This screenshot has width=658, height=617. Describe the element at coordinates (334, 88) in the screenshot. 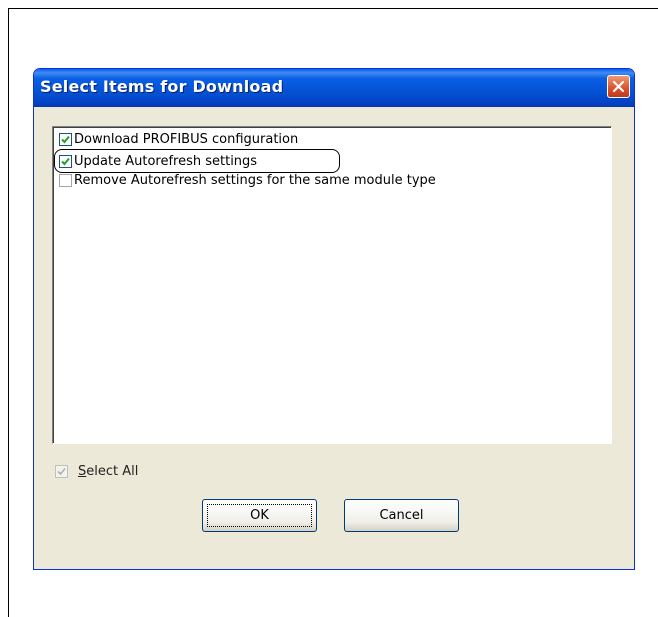

I see `title-bar: Select Items for Download` at that location.